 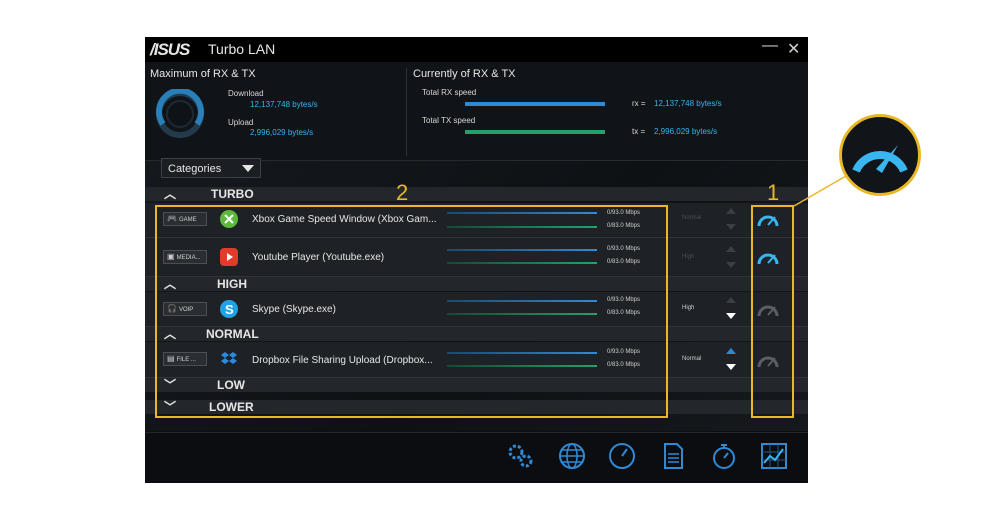 What do you see at coordinates (535, 104) in the screenshot?
I see `rx-speed-bar` at bounding box center [535, 104].